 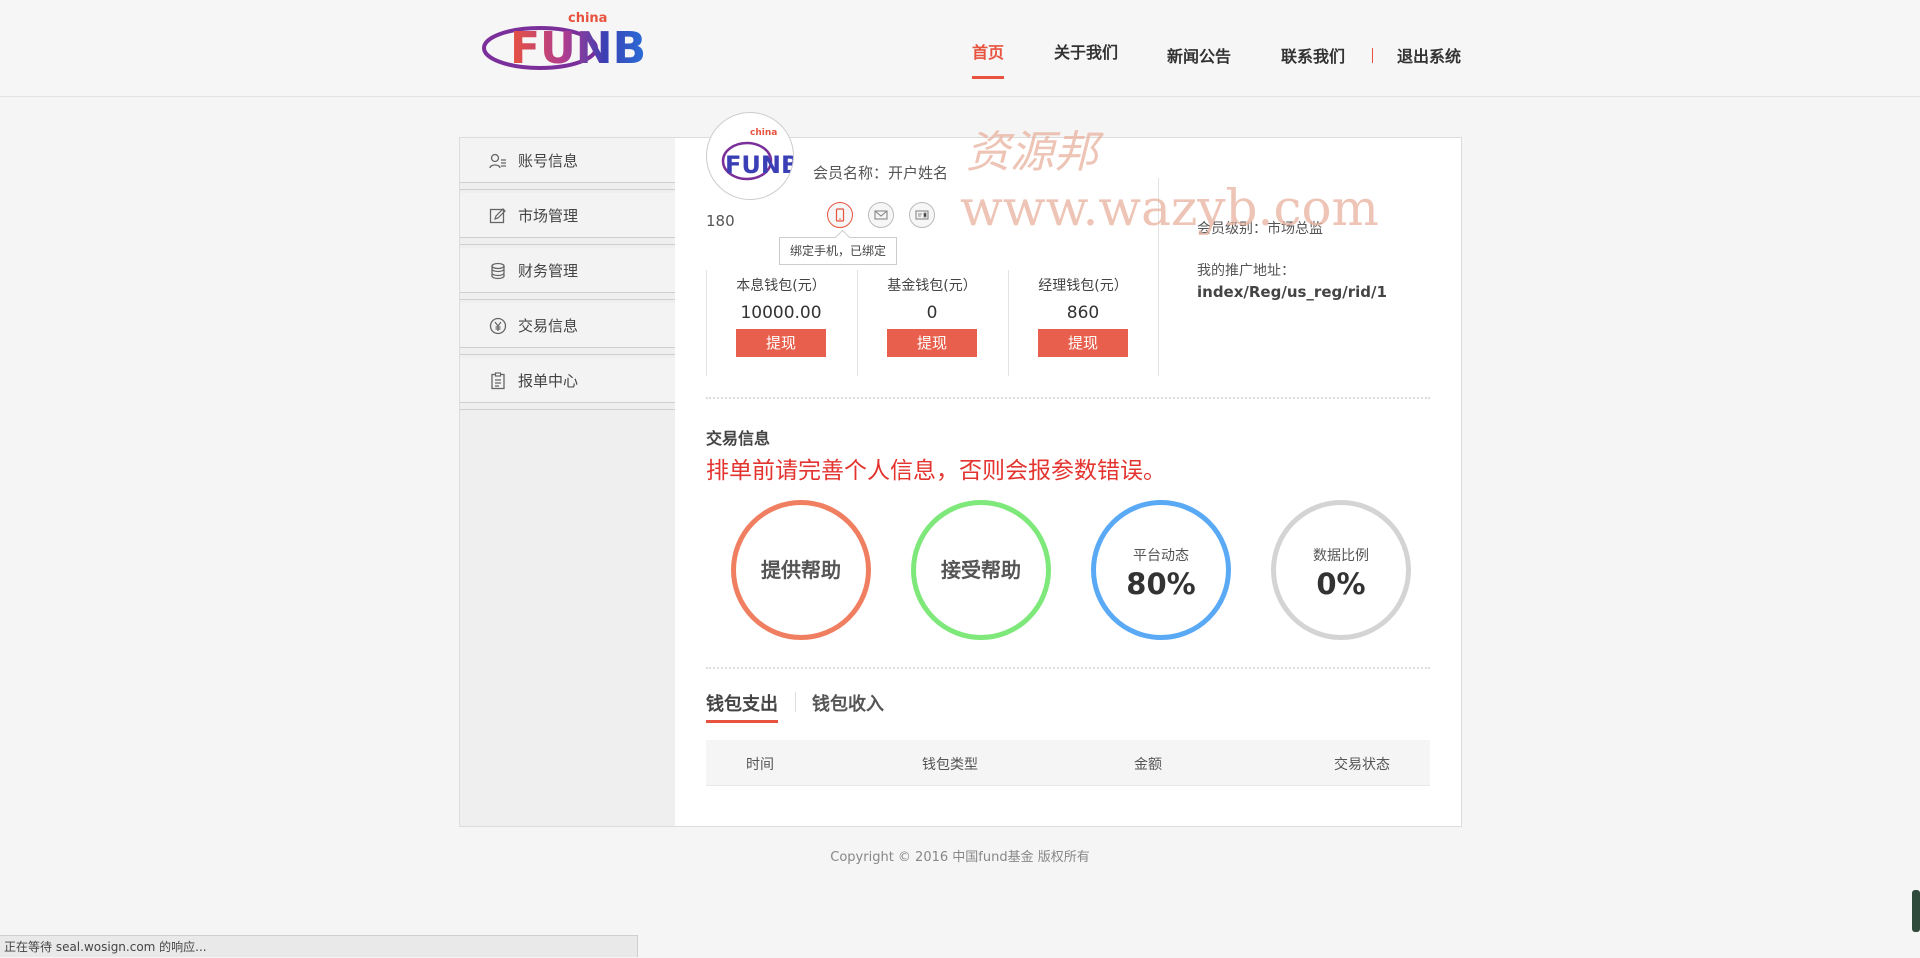 I want to click on column-header: 金额, so click(x=1148, y=765).